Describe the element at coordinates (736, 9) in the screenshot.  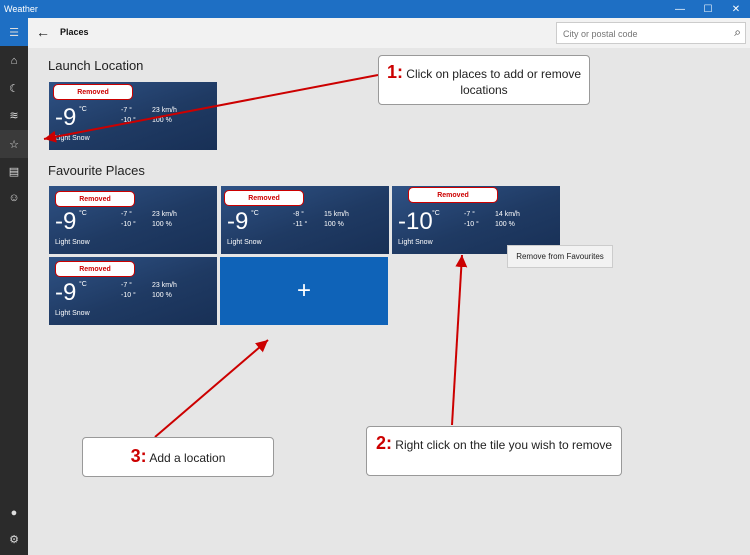
I see `close-button: ✕` at that location.